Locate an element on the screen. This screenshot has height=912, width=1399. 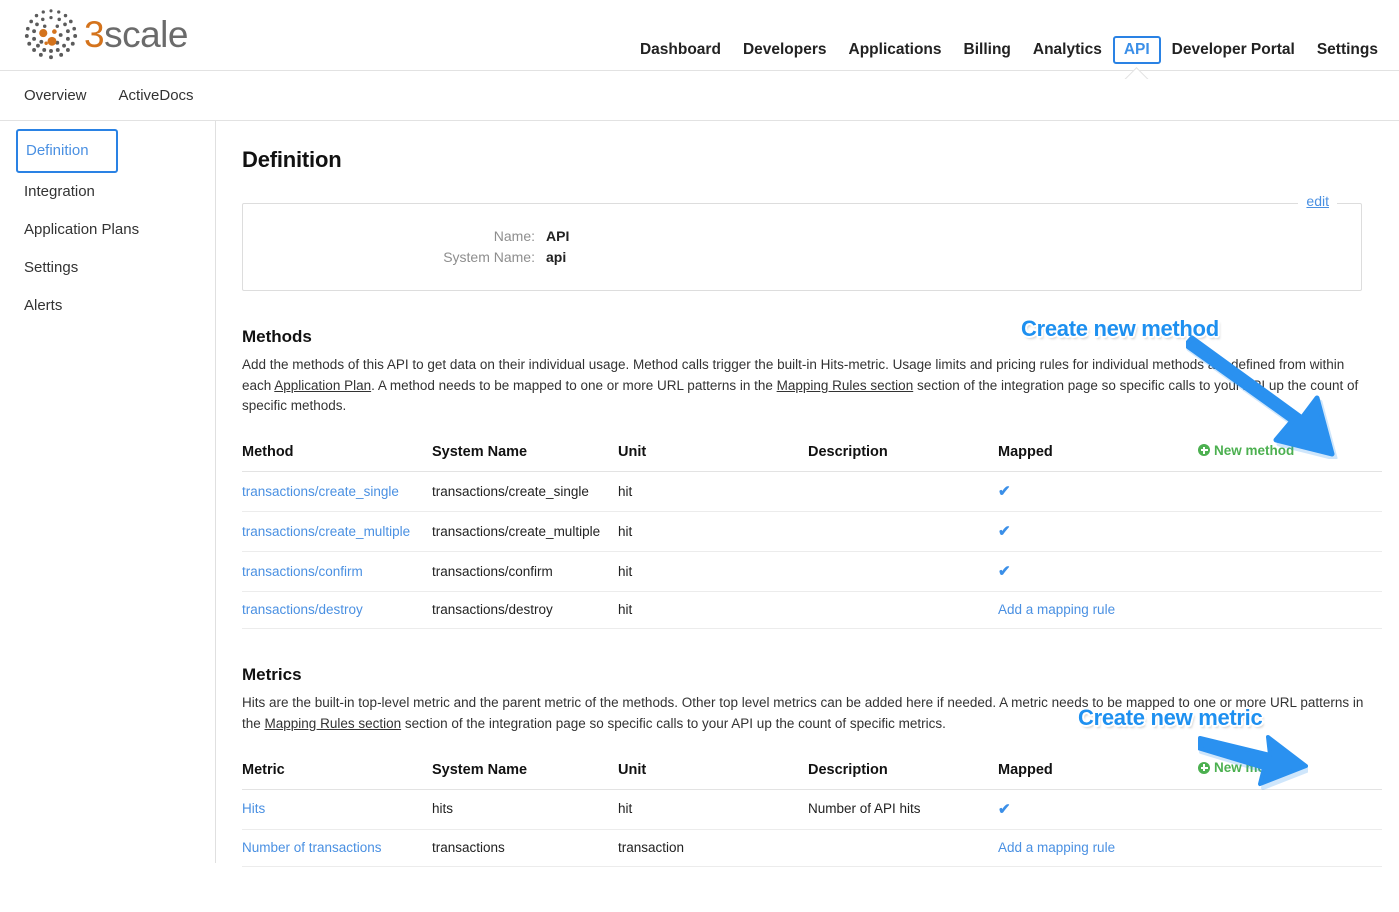
method-system-name-cell: transactions/create_single is located at coordinates (525, 491).